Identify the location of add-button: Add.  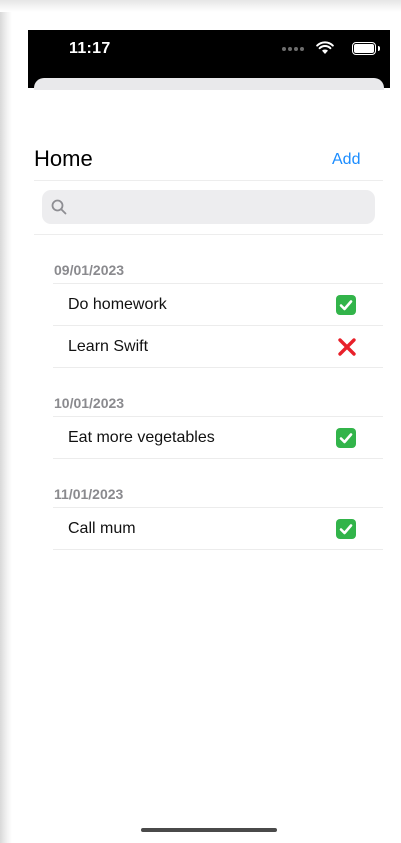
(346, 160).